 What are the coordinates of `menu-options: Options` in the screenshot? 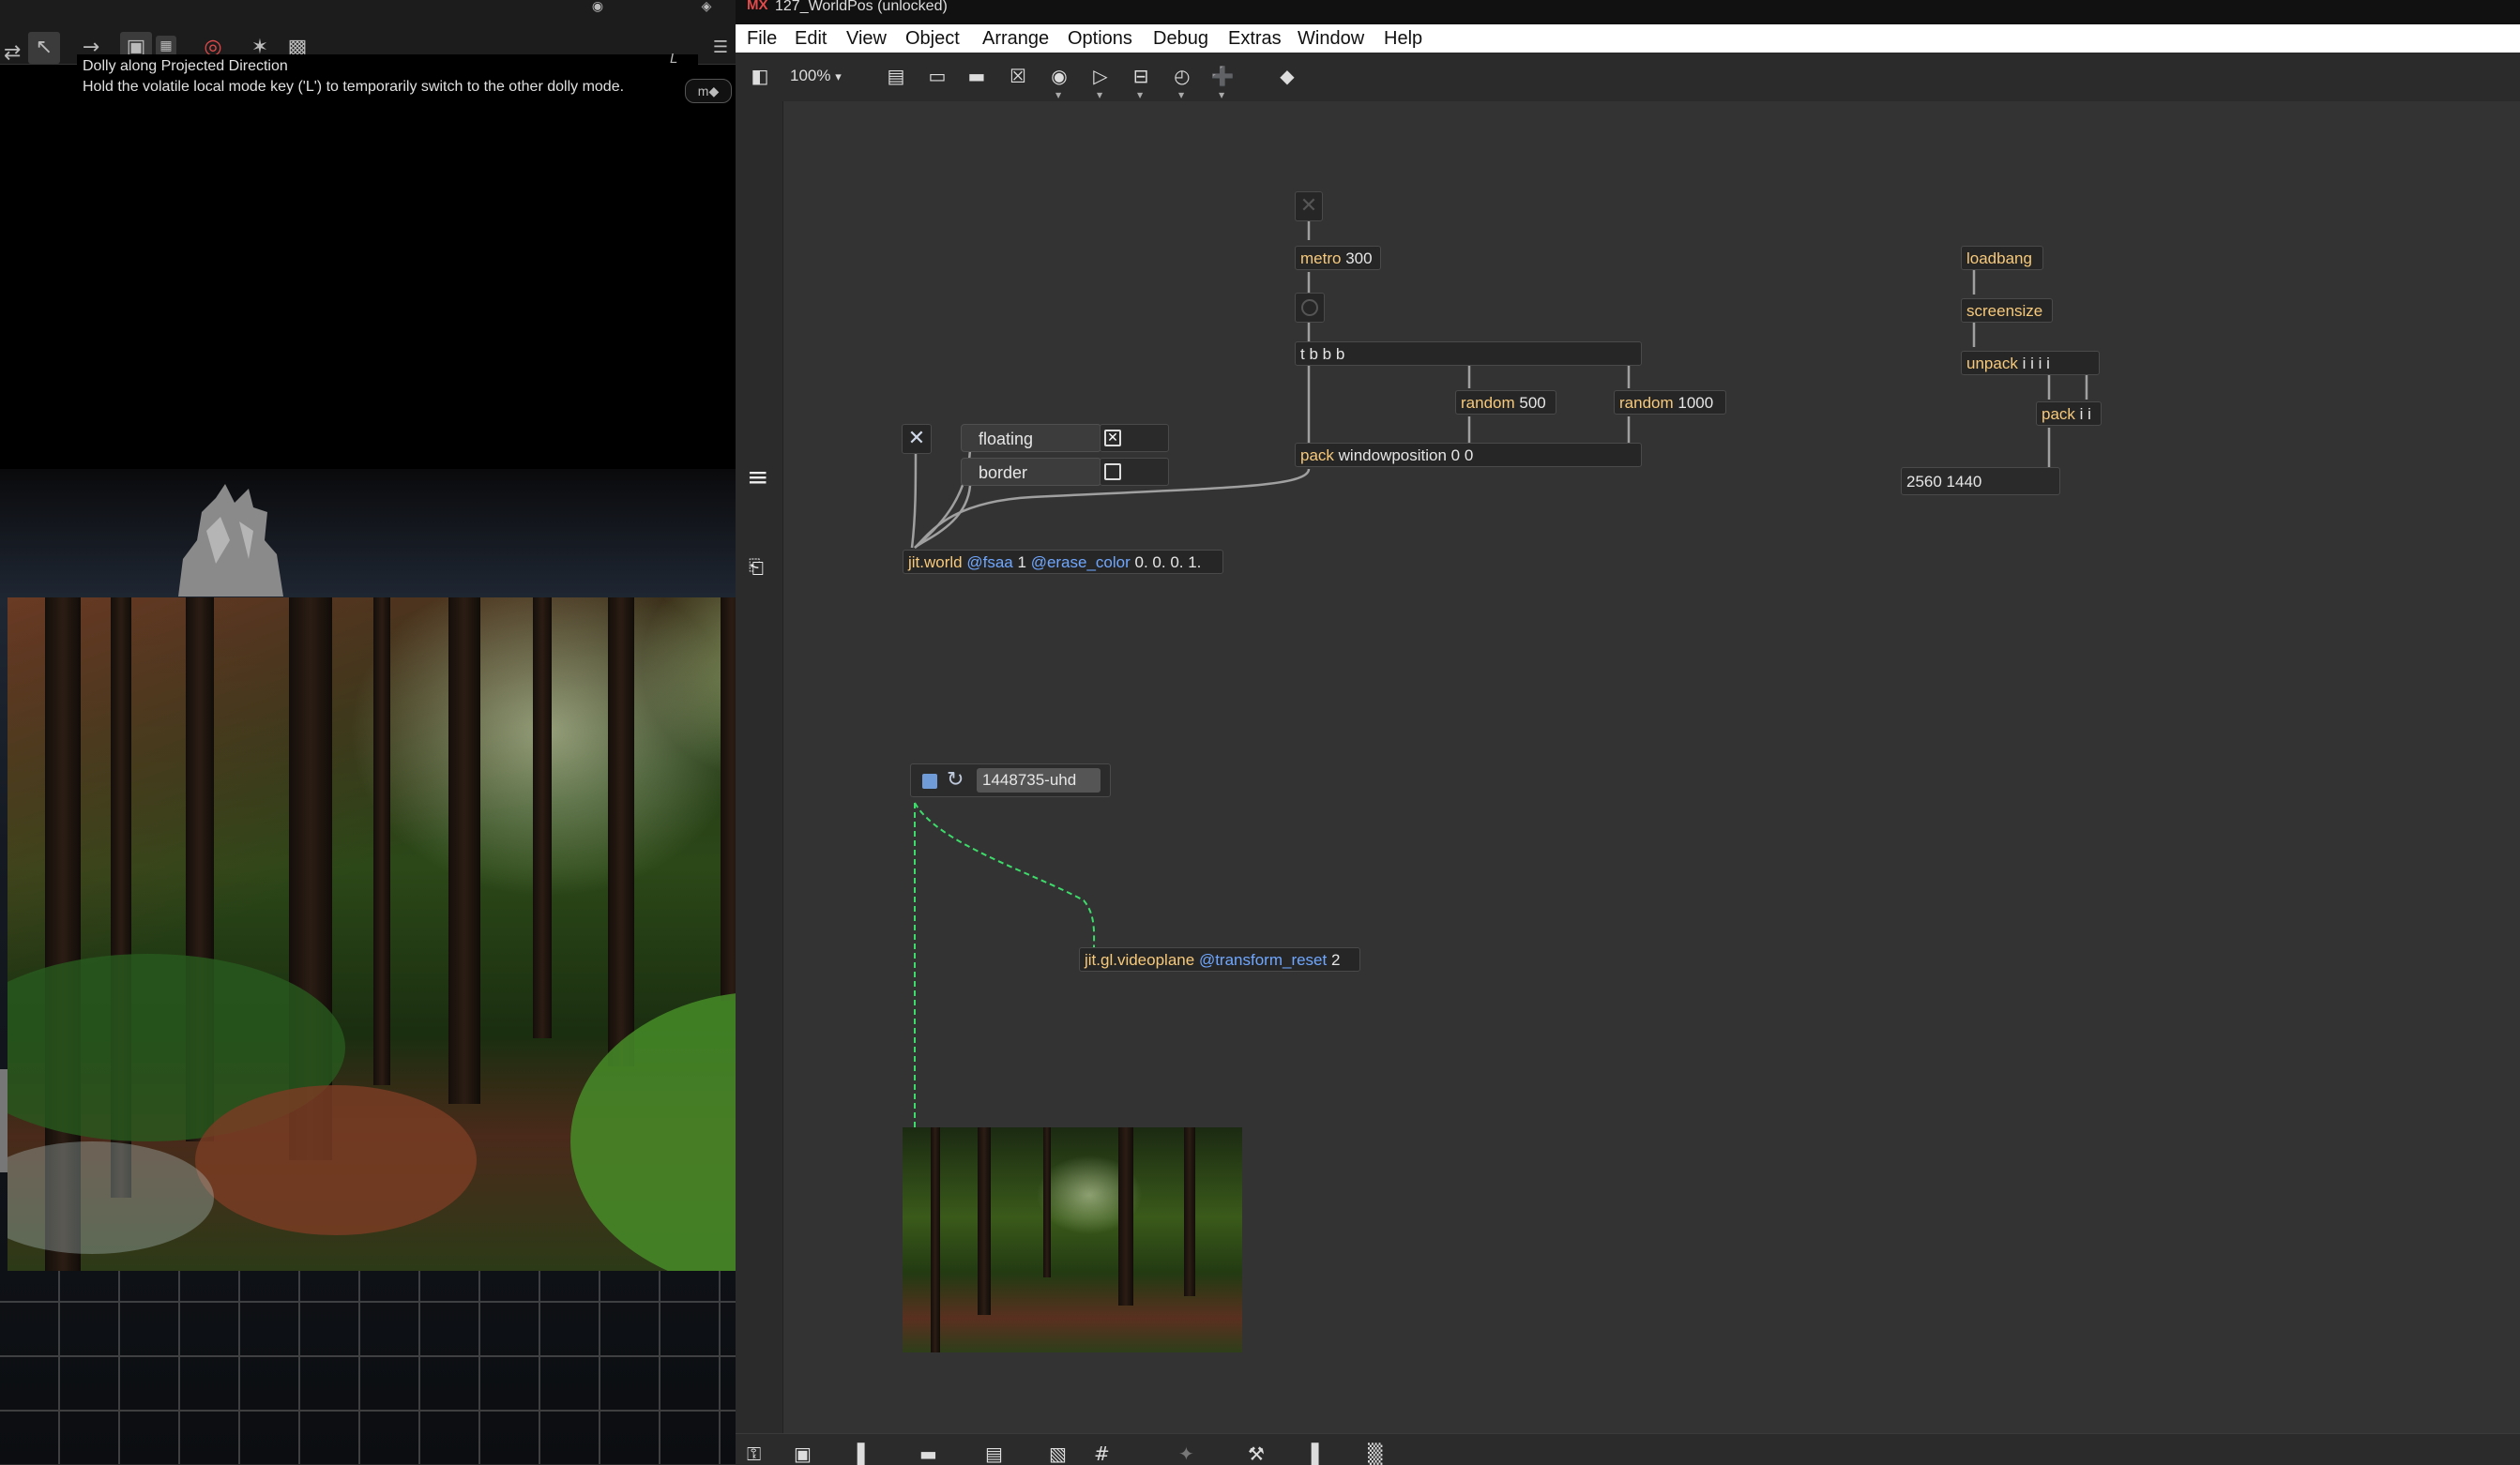 It's located at (1100, 38).